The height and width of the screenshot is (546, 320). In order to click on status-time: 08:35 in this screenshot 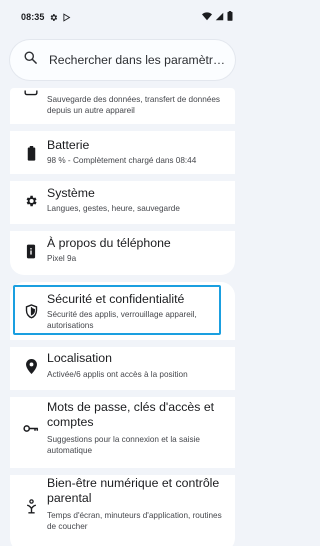, I will do `click(33, 17)`.